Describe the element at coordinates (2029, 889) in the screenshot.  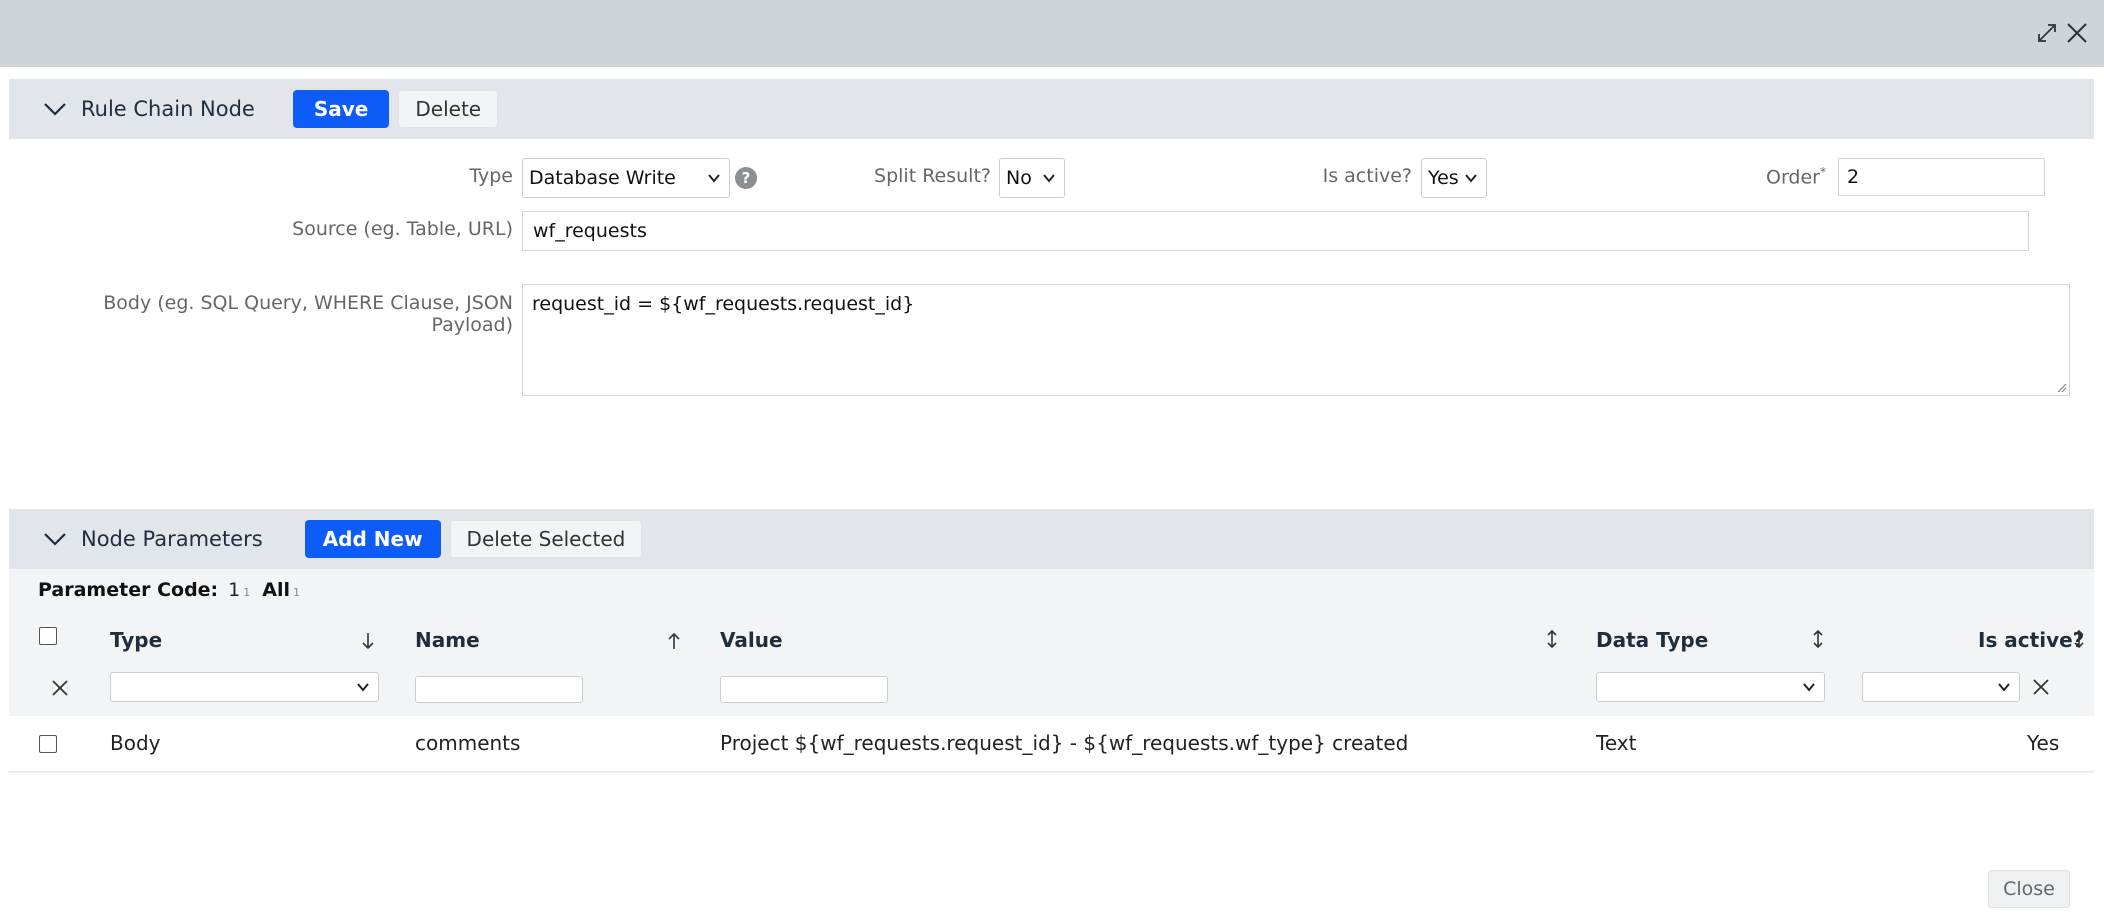
I see `close-button: Close` at that location.